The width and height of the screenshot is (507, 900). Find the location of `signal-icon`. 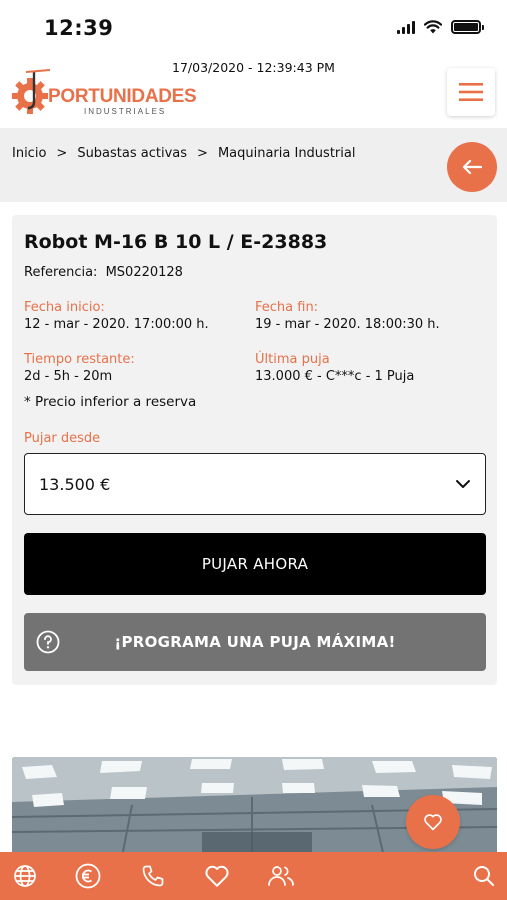

signal-icon is located at coordinates (406, 27).